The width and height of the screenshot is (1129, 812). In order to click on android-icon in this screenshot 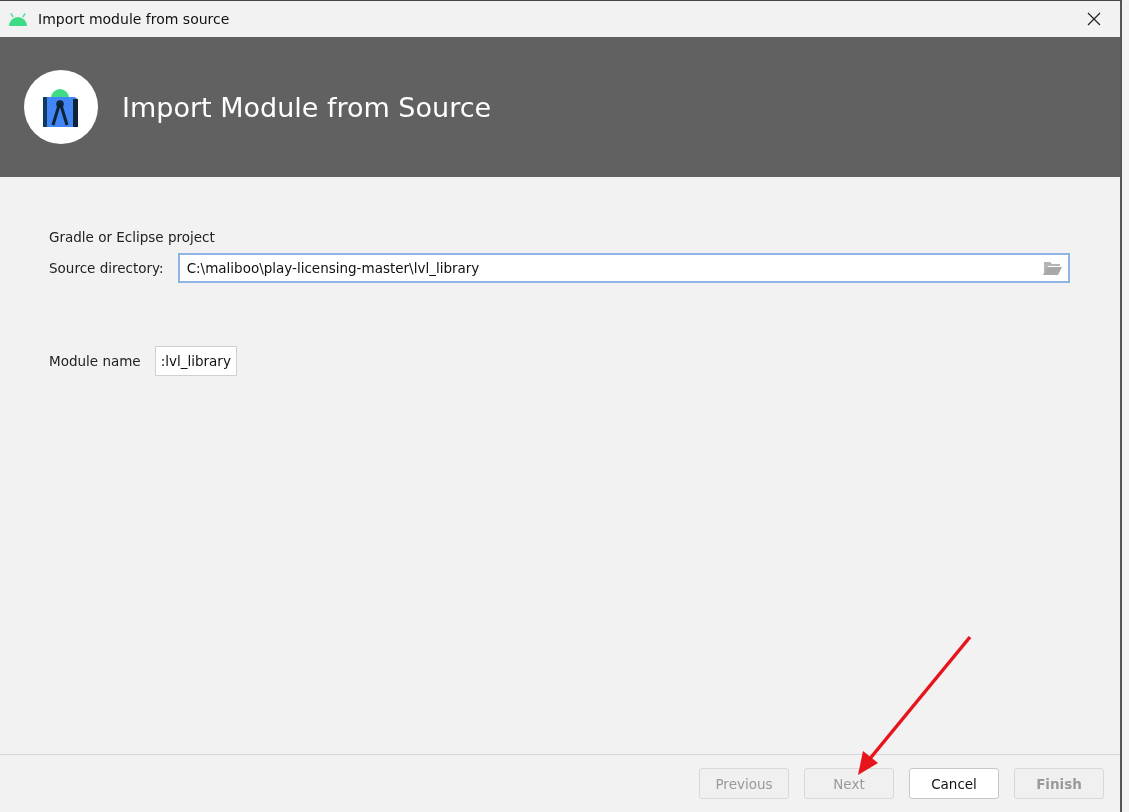, I will do `click(18, 19)`.